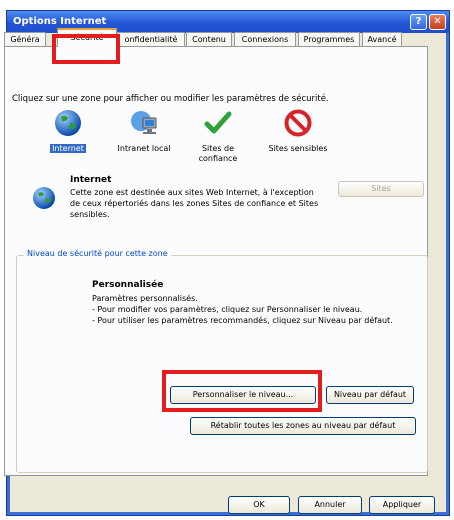 Image resolution: width=454 pixels, height=520 pixels. What do you see at coordinates (97, 253) in the screenshot?
I see `security-level-group-label: Niveau de sécurité pour cette zone` at bounding box center [97, 253].